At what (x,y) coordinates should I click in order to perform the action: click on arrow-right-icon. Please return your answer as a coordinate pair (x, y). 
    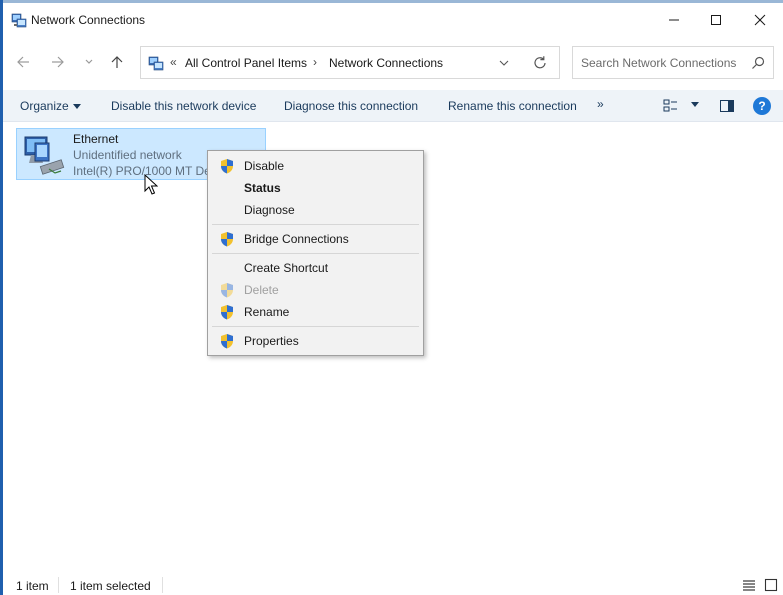
    Looking at the image, I should click on (58, 62).